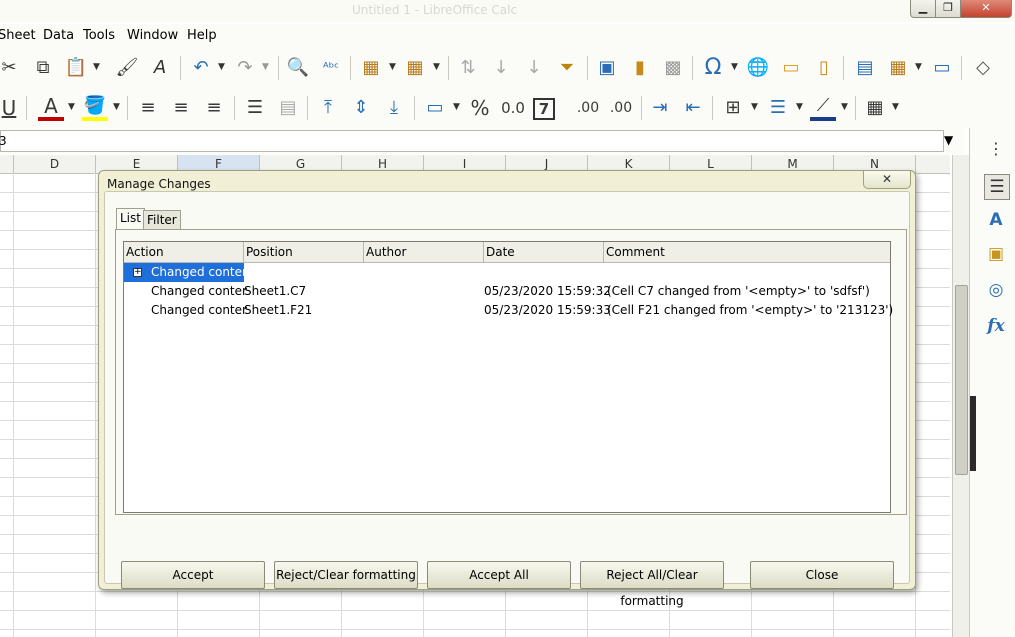 The width and height of the screenshot is (1015, 637). I want to click on clear-formatting-icon: A, so click(160, 68).